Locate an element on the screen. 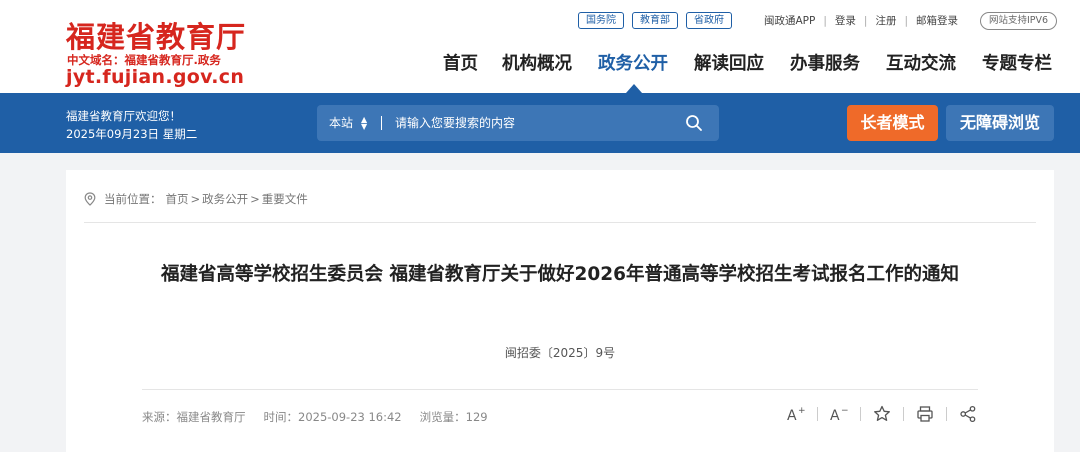  gov-link-state-council: 国务院 is located at coordinates (601, 20).